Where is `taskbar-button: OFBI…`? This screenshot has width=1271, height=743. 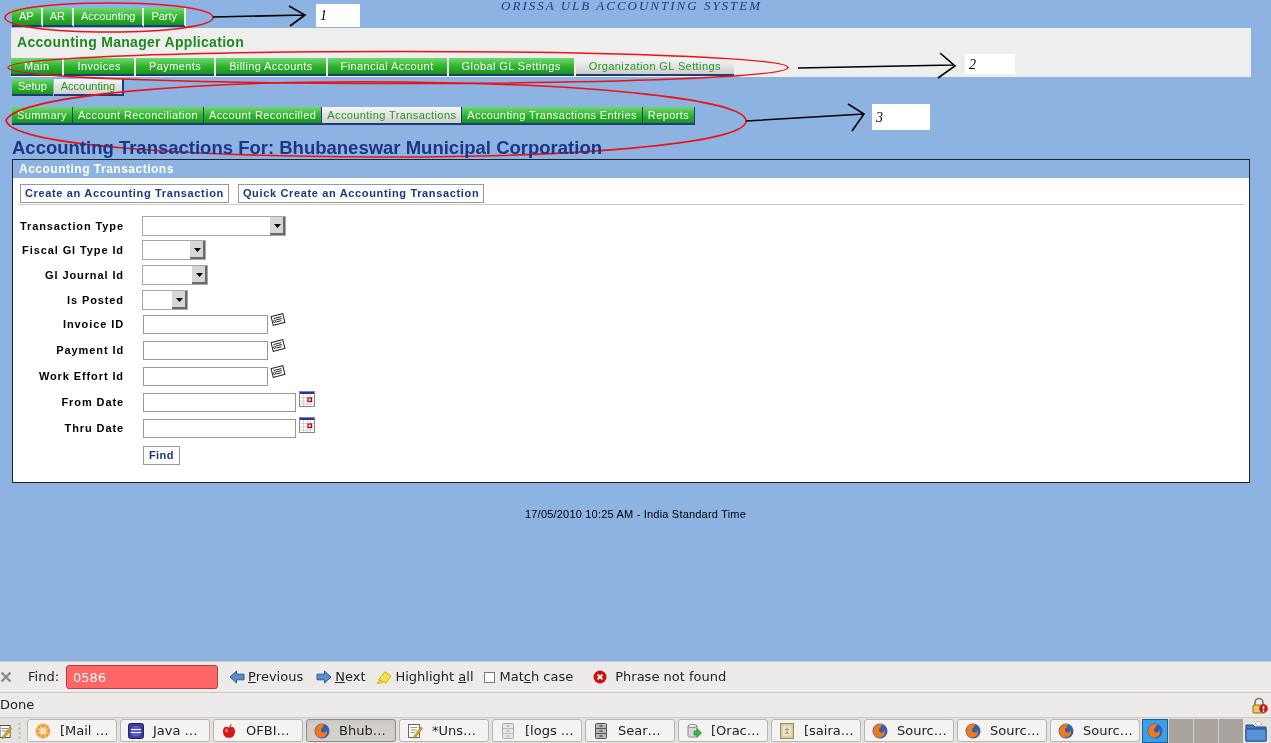 taskbar-button: OFBI… is located at coordinates (258, 730).